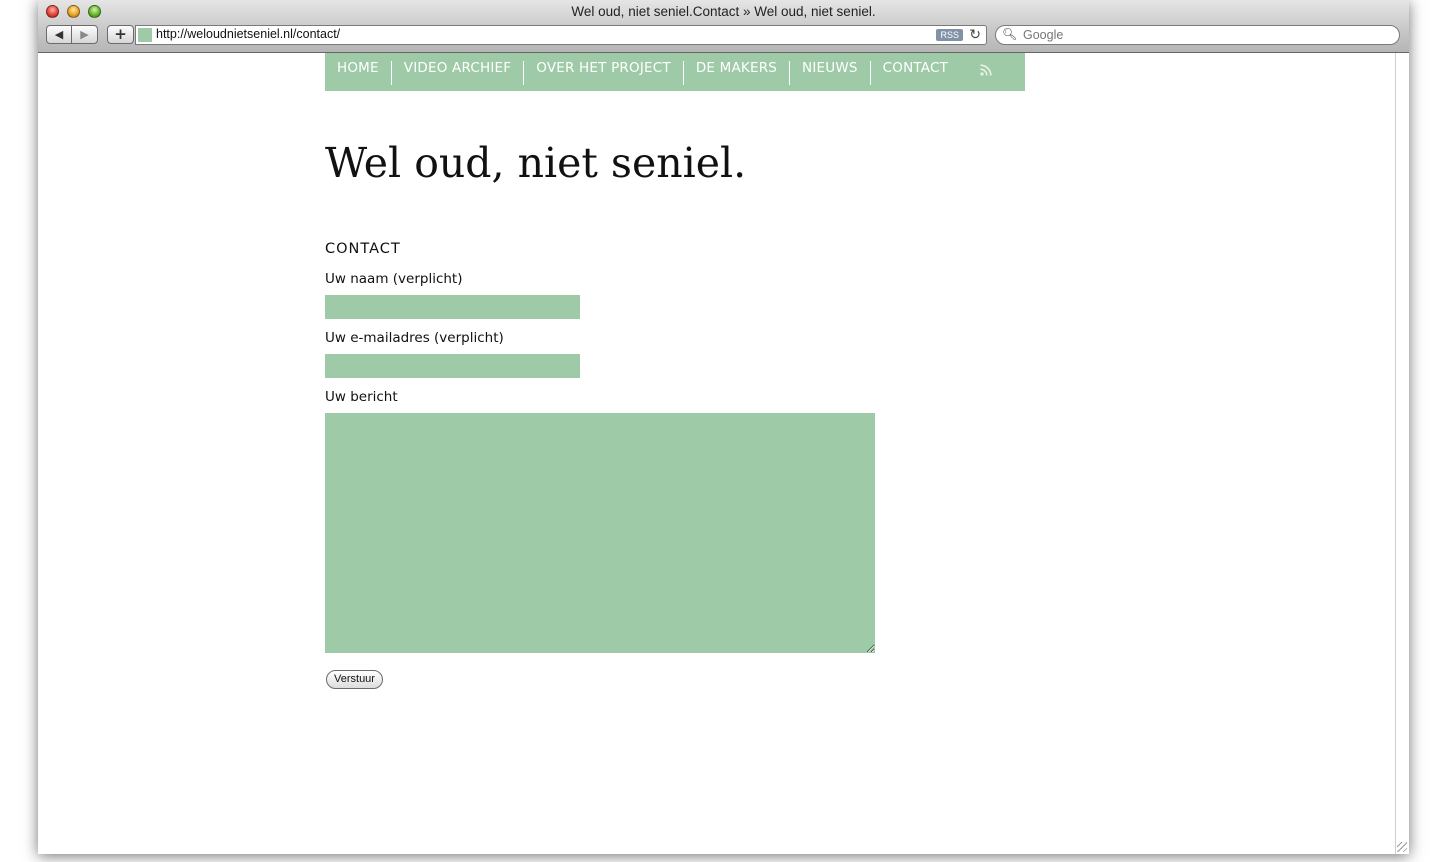  What do you see at coordinates (363, 249) in the screenshot?
I see `page-heading: CONTACT` at bounding box center [363, 249].